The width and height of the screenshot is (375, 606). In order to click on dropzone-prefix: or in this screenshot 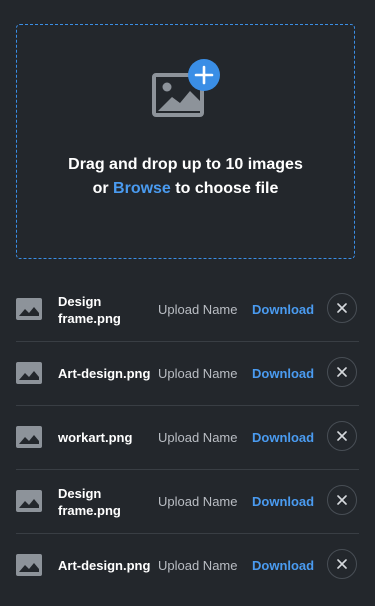, I will do `click(103, 188)`.